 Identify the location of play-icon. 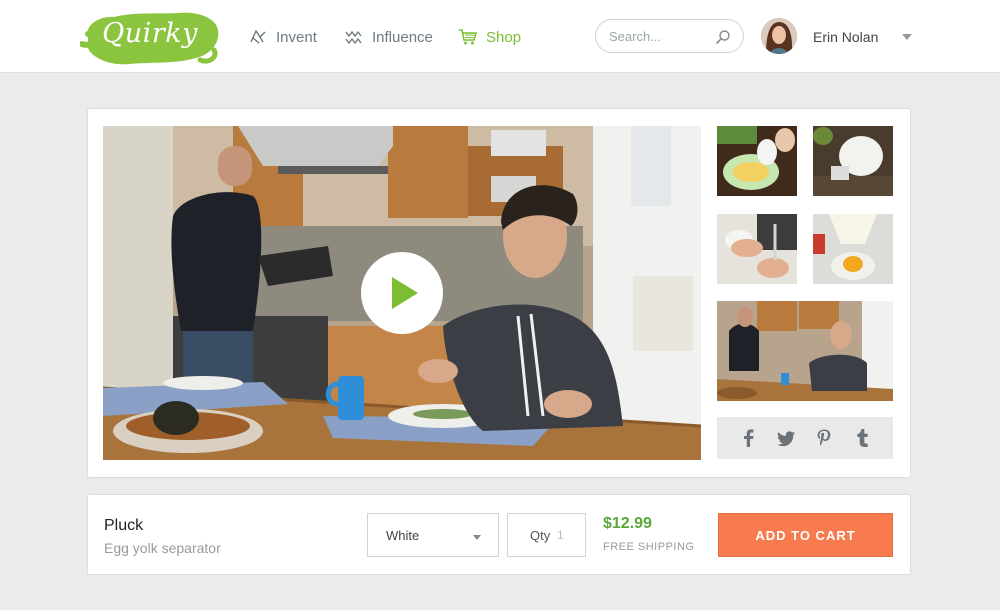
(405, 293).